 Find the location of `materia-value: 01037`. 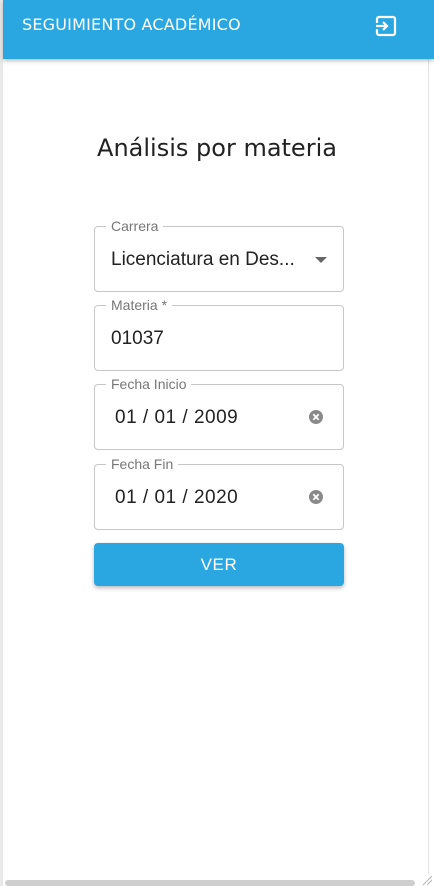

materia-value: 01037 is located at coordinates (137, 338).